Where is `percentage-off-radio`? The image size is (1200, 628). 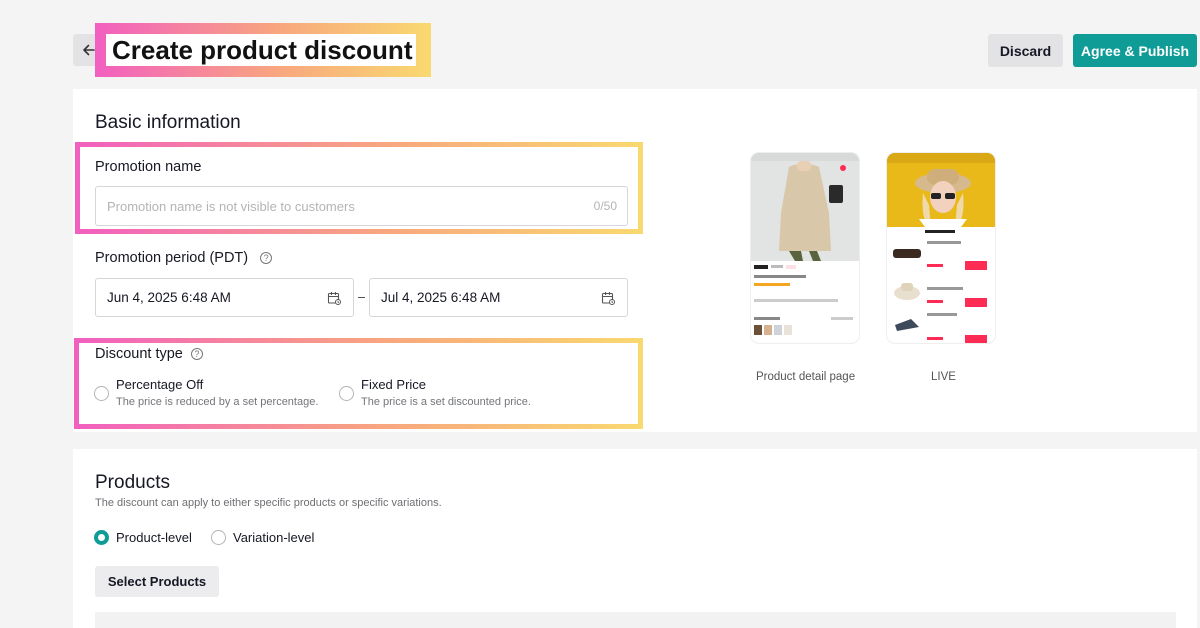 percentage-off-radio is located at coordinates (101, 393).